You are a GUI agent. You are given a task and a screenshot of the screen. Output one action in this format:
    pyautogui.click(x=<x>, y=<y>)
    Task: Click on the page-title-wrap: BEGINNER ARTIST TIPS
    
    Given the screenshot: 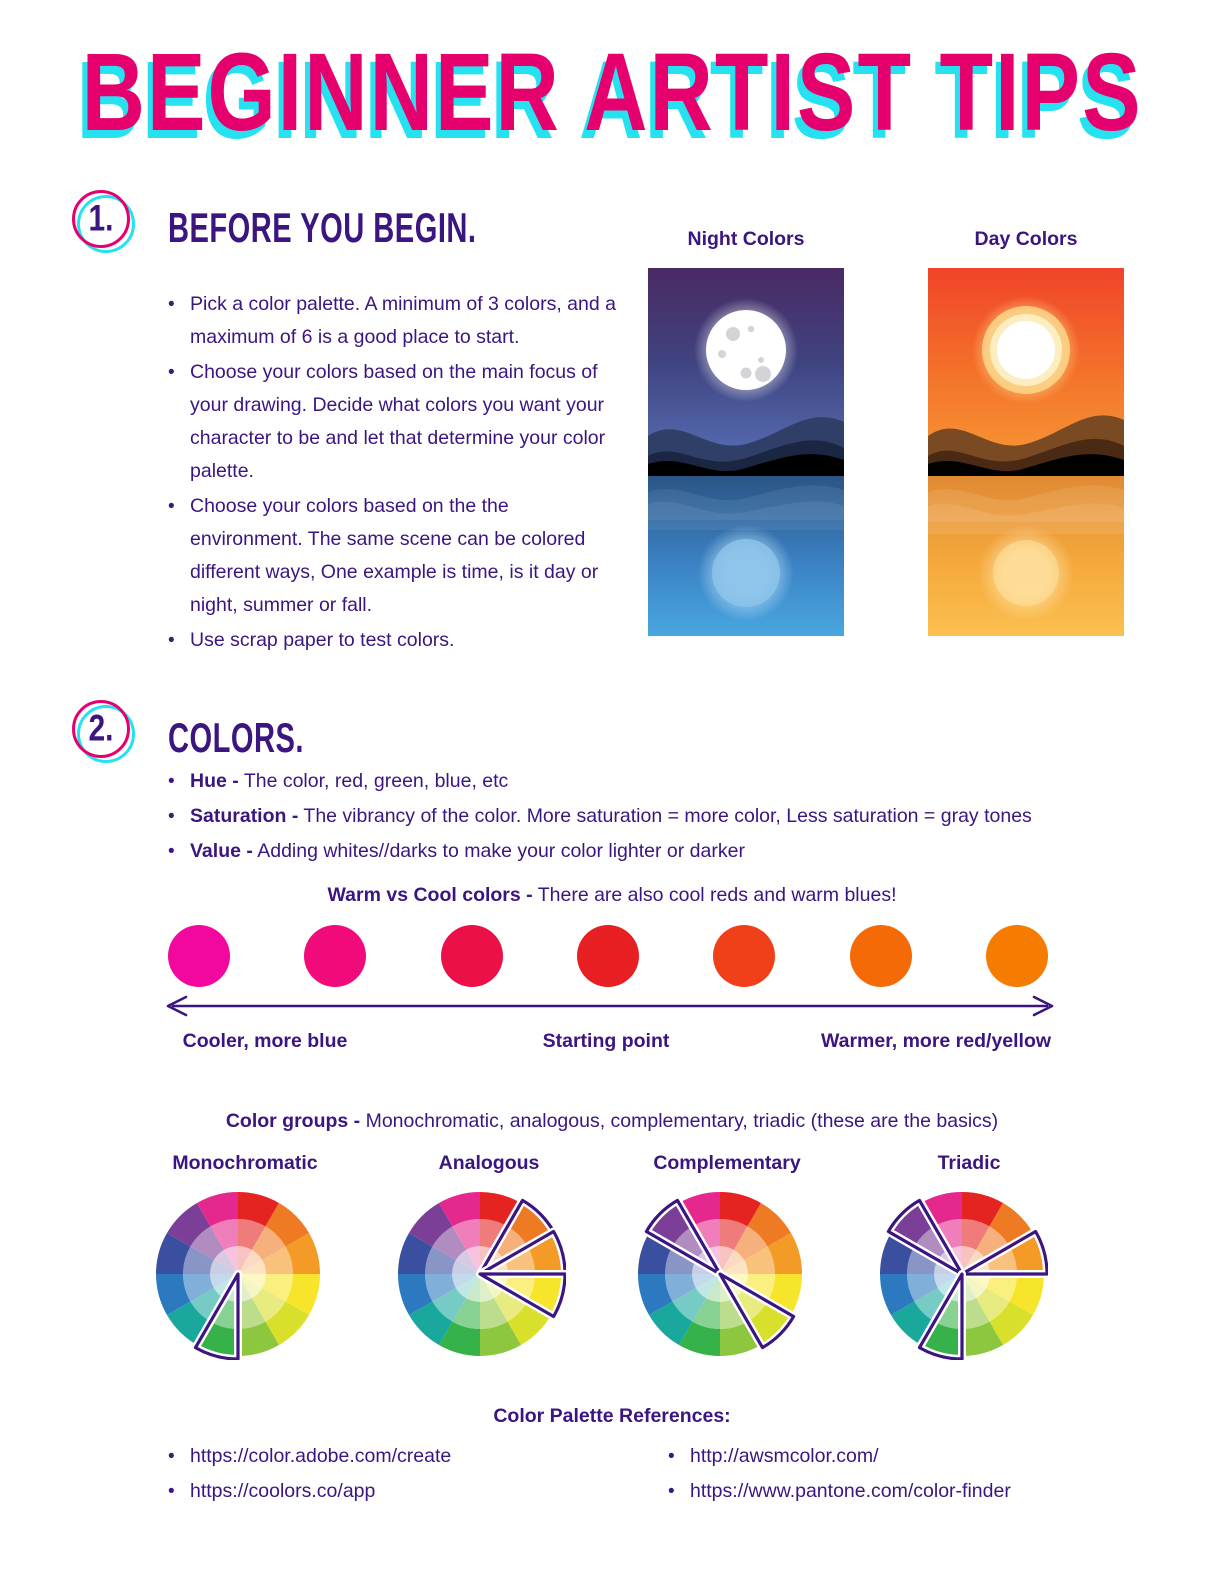 What is the action you would take?
    pyautogui.click(x=612, y=93)
    